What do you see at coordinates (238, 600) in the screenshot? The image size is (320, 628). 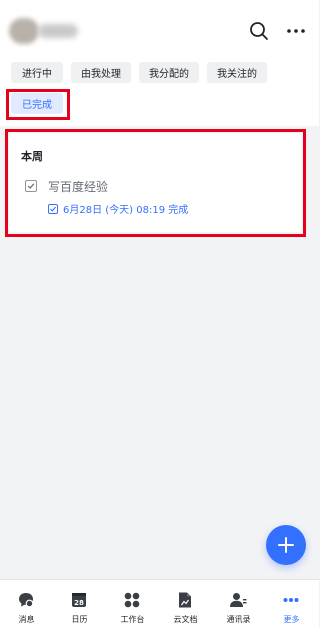 I see `contacts-icon` at bounding box center [238, 600].